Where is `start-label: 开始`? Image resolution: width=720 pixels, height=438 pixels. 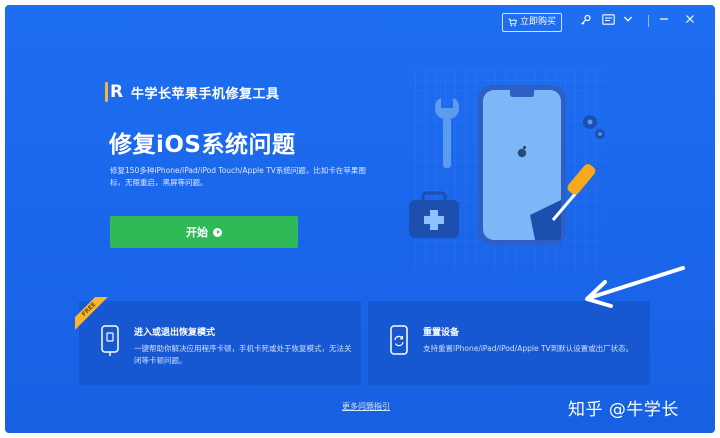
start-label: 开始 is located at coordinates (197, 232).